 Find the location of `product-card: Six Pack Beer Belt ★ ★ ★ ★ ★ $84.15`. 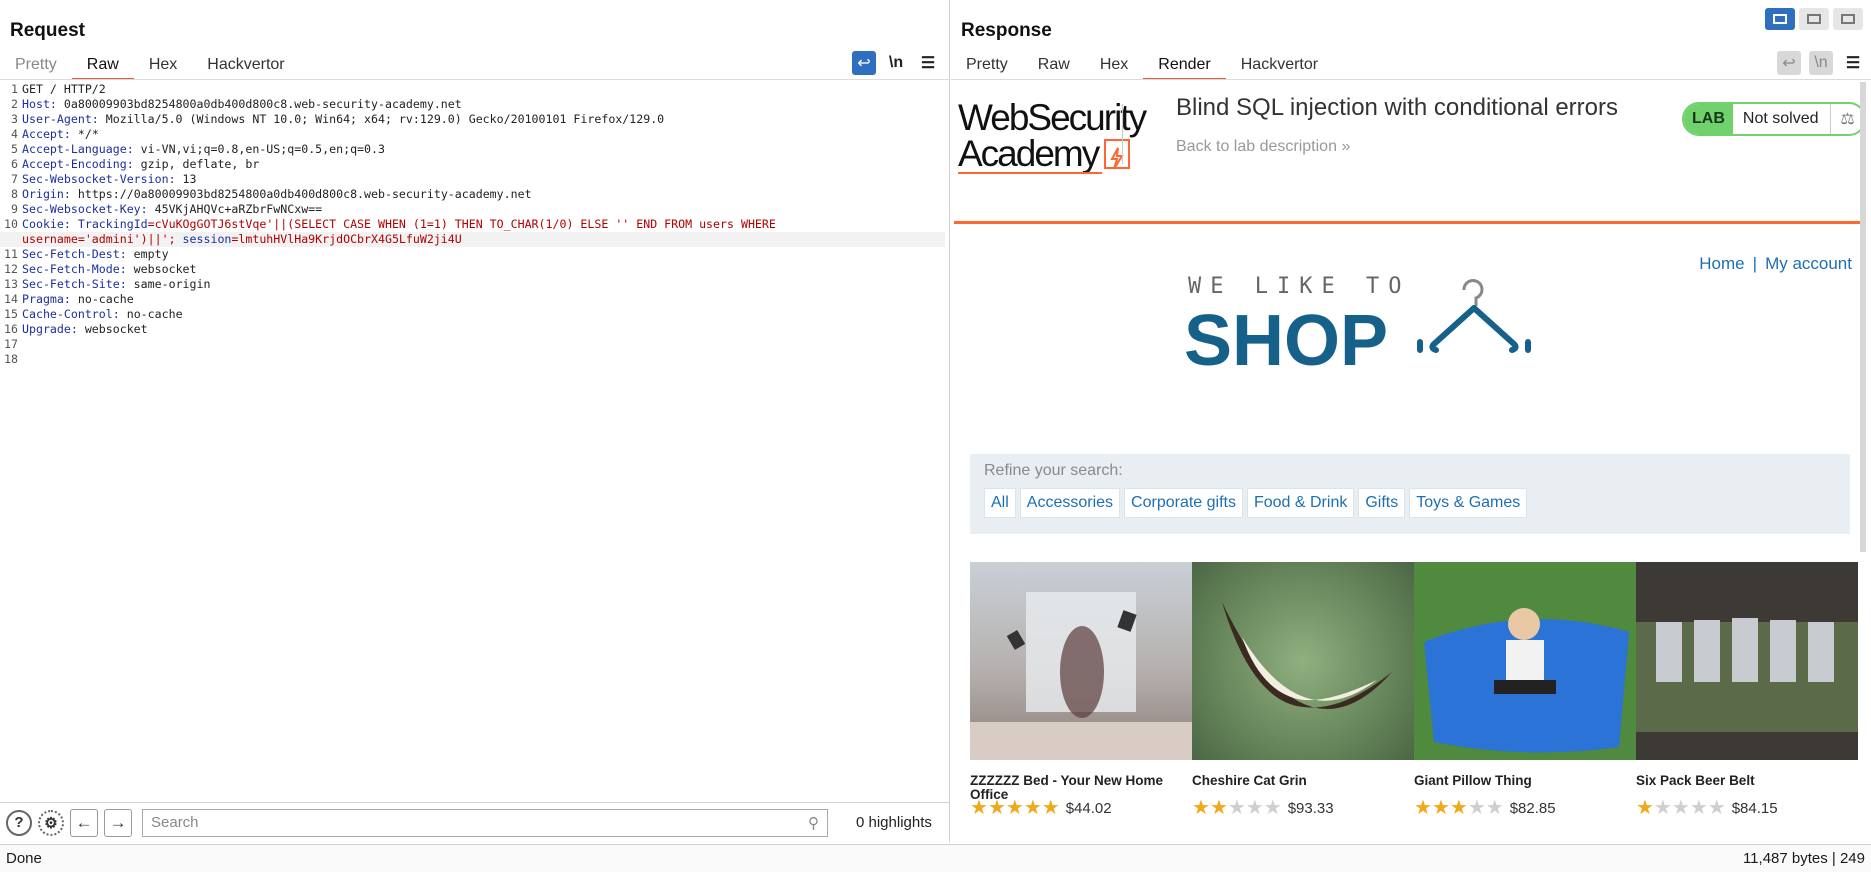

product-card: Six Pack Beer Belt ★ ★ ★ ★ ★ $84.15 is located at coordinates (1747, 690).